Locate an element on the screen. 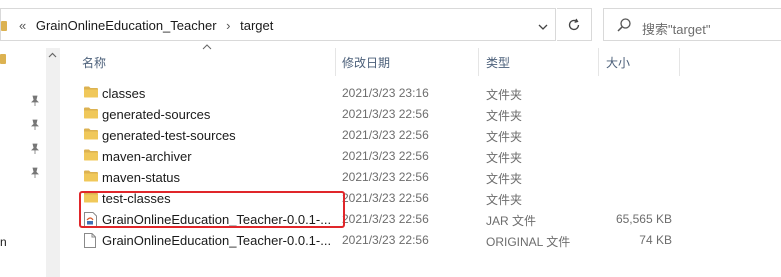  refresh-icon is located at coordinates (574, 24).